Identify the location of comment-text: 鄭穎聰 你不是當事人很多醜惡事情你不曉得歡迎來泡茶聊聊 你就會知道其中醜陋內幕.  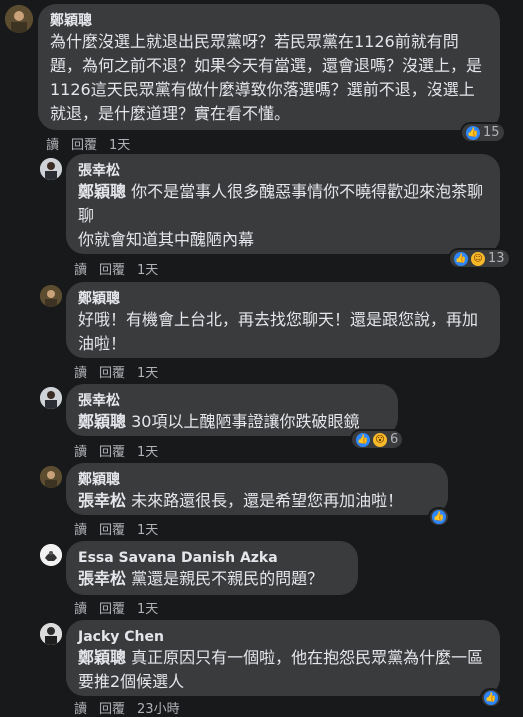
(281, 215).